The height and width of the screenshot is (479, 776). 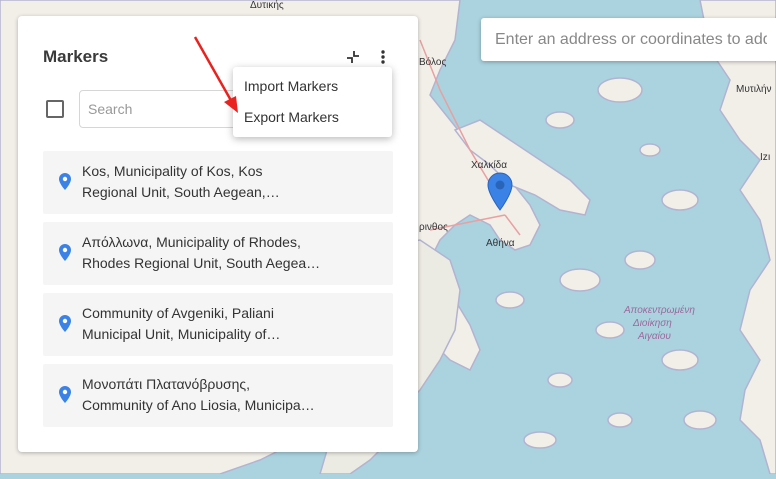 I want to click on address-search-input, so click(x=628, y=39).